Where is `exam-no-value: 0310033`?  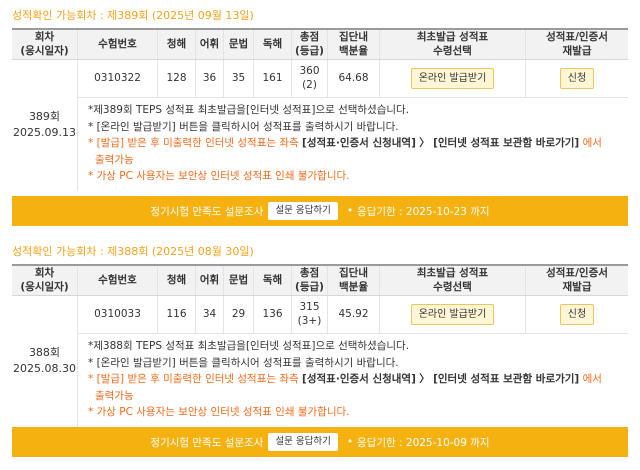 exam-no-value: 0310033 is located at coordinates (118, 314).